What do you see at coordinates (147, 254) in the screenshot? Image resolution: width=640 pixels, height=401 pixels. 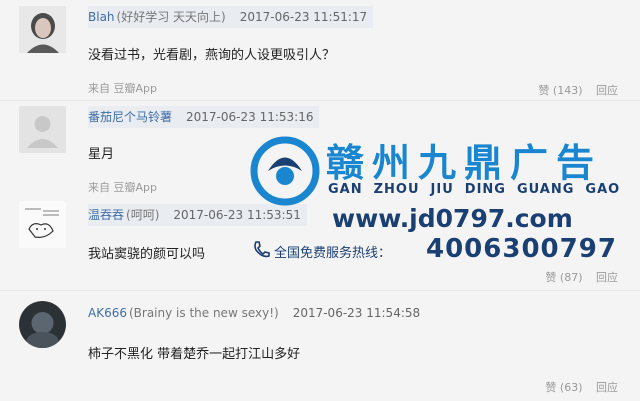 I see `comment-text: 我站窦骁的颜可以吗` at bounding box center [147, 254].